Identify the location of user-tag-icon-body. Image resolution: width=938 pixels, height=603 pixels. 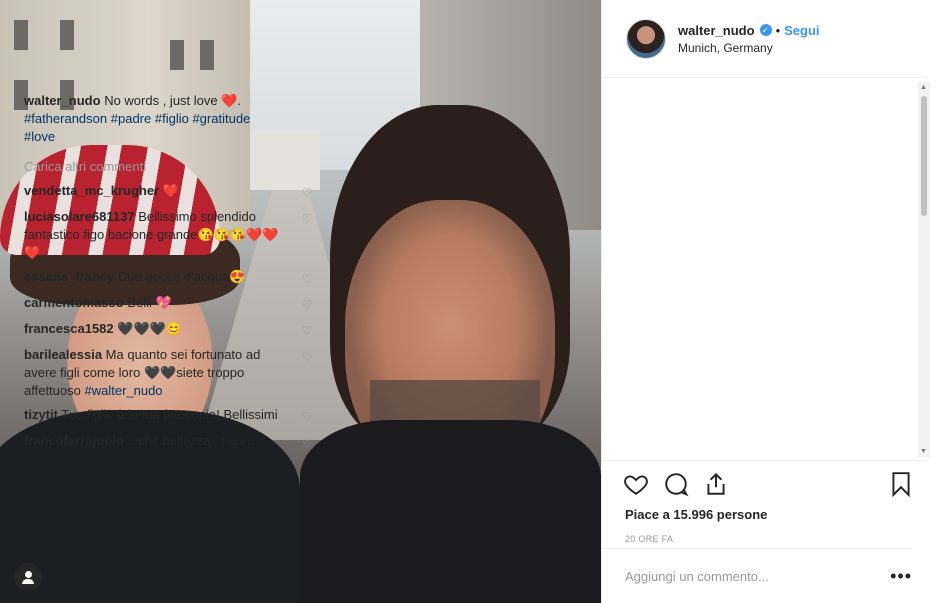
(28, 581).